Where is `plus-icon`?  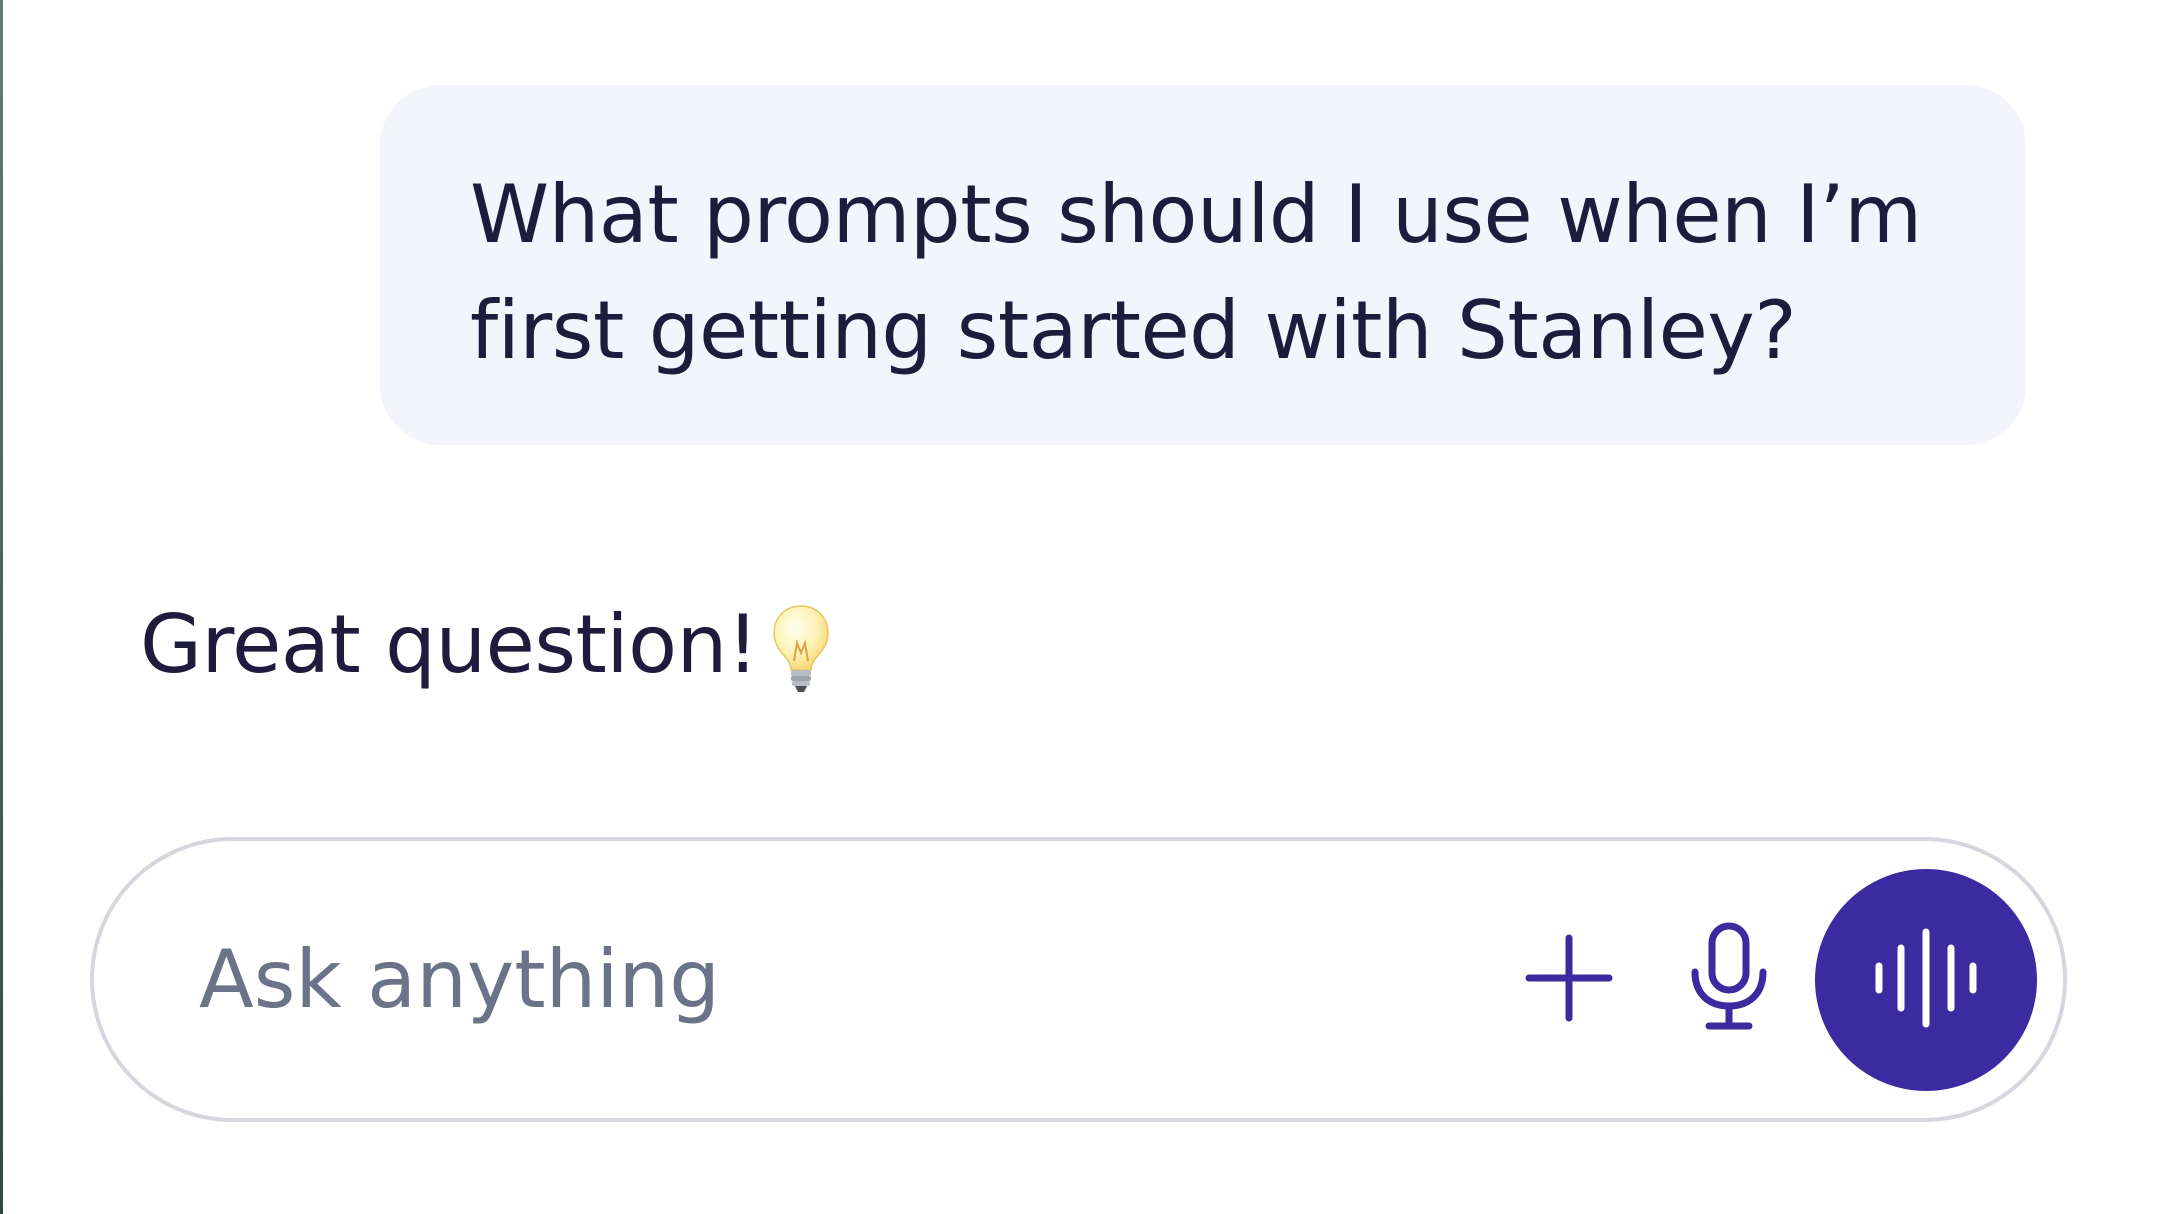
plus-icon is located at coordinates (1569, 980).